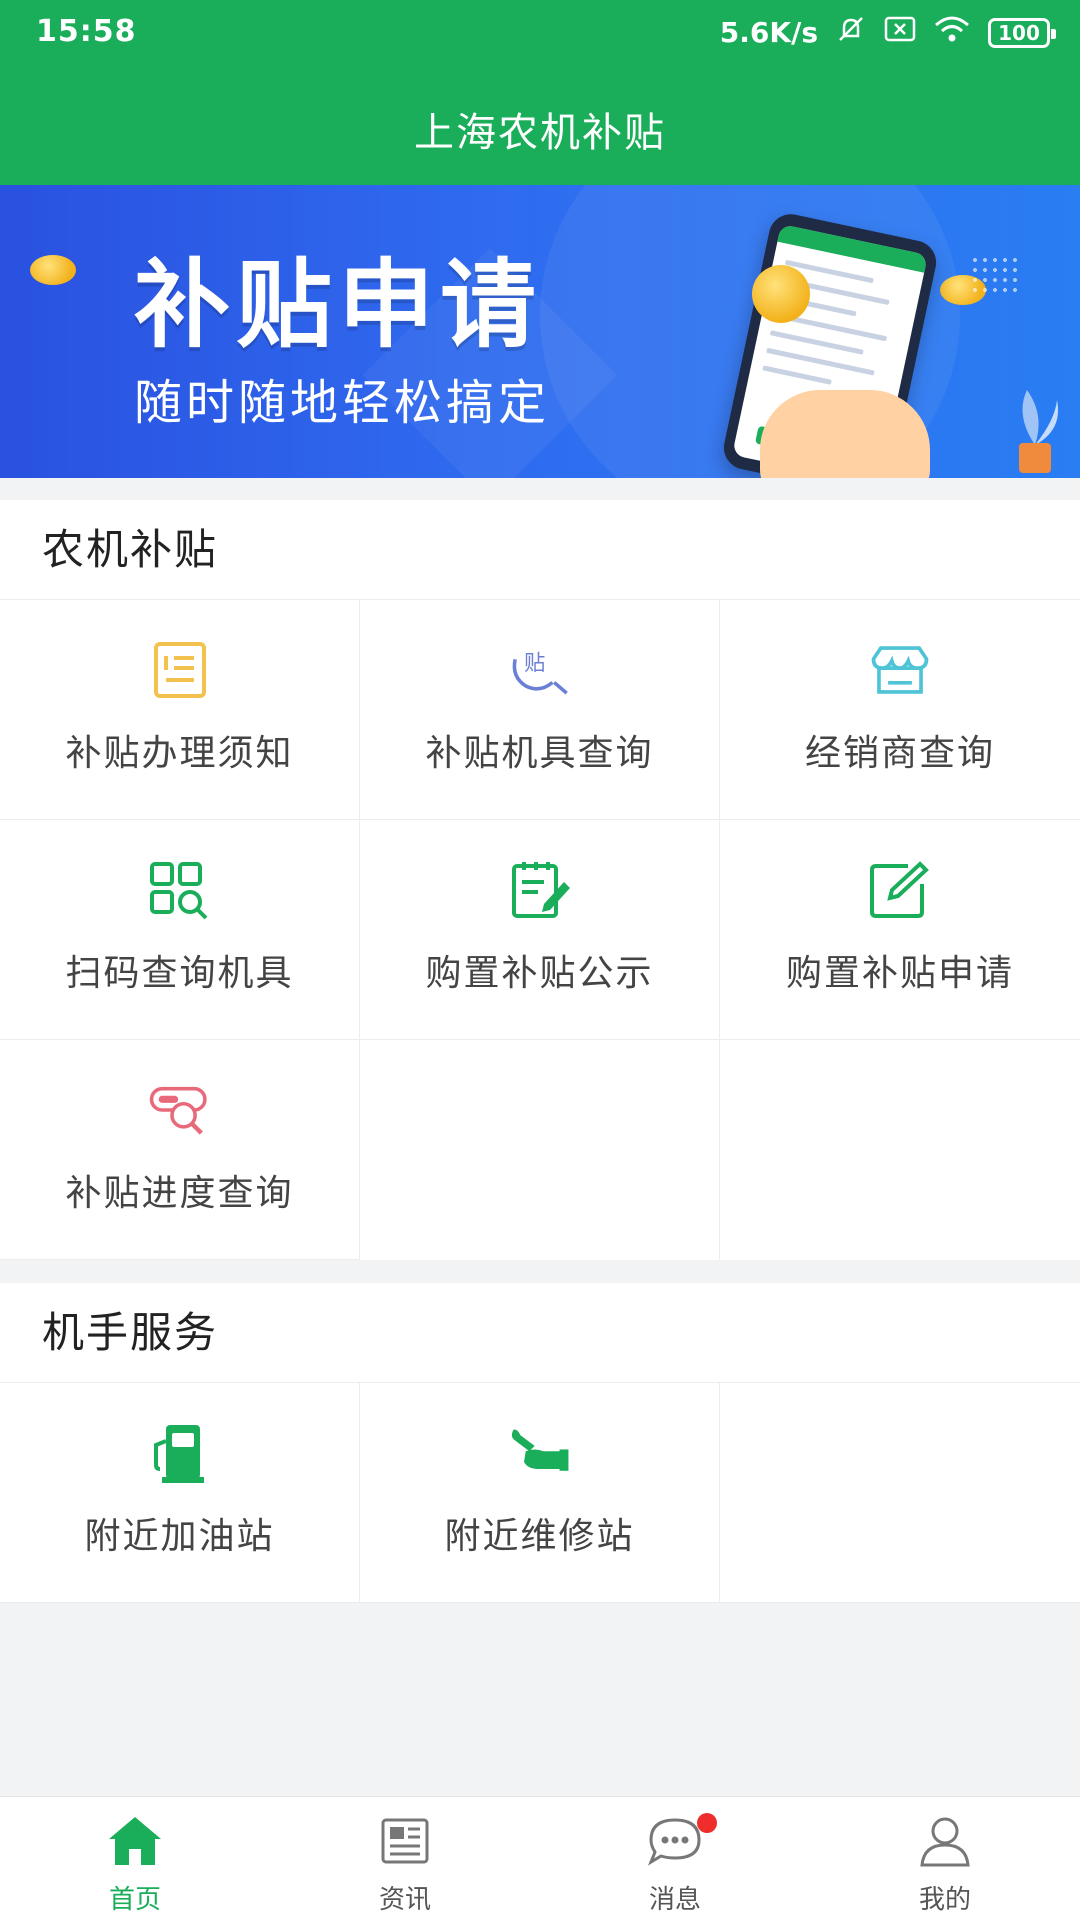  I want to click on grid-item-dealer-query: 经销商查询, so click(900, 710).